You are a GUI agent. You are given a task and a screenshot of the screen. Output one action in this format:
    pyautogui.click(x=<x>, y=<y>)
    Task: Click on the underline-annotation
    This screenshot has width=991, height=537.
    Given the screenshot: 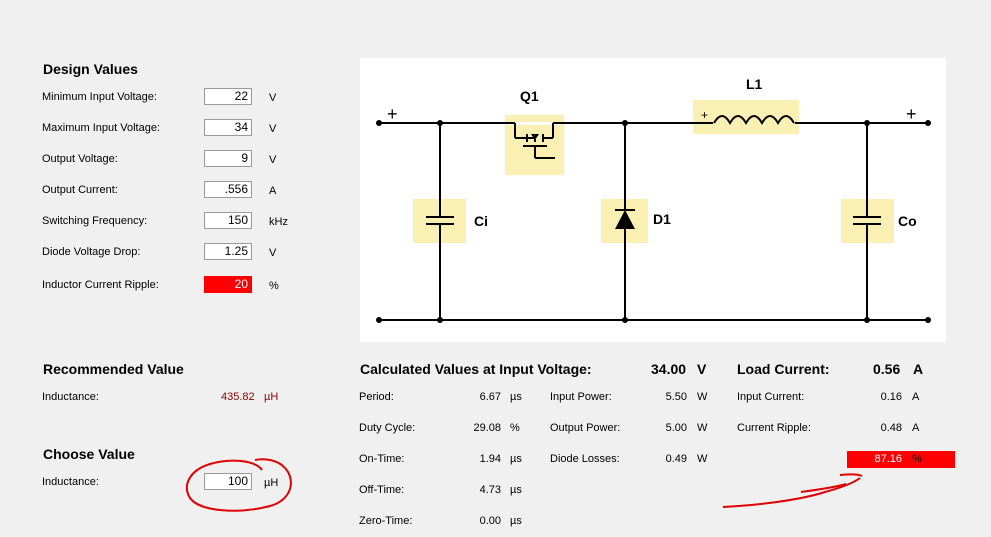 What is the action you would take?
    pyautogui.click(x=792, y=490)
    